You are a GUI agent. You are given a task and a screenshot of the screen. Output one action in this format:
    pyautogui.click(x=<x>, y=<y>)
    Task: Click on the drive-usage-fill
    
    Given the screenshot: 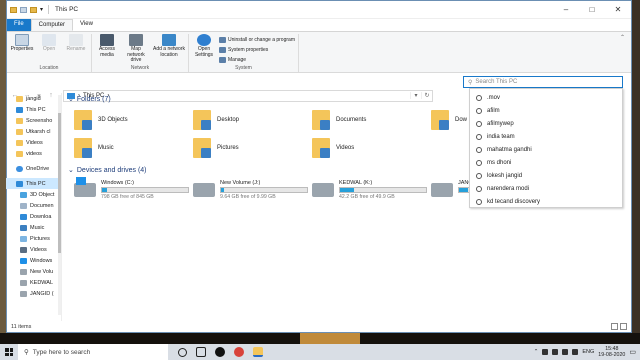 What is the action you would take?
    pyautogui.click(x=105, y=190)
    